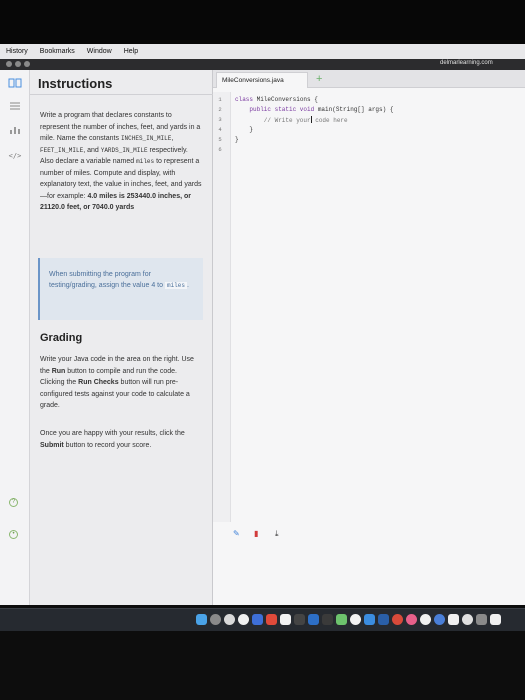 The width and height of the screenshot is (525, 700). What do you see at coordinates (13, 502) in the screenshot?
I see `help-icon: ?` at bounding box center [13, 502].